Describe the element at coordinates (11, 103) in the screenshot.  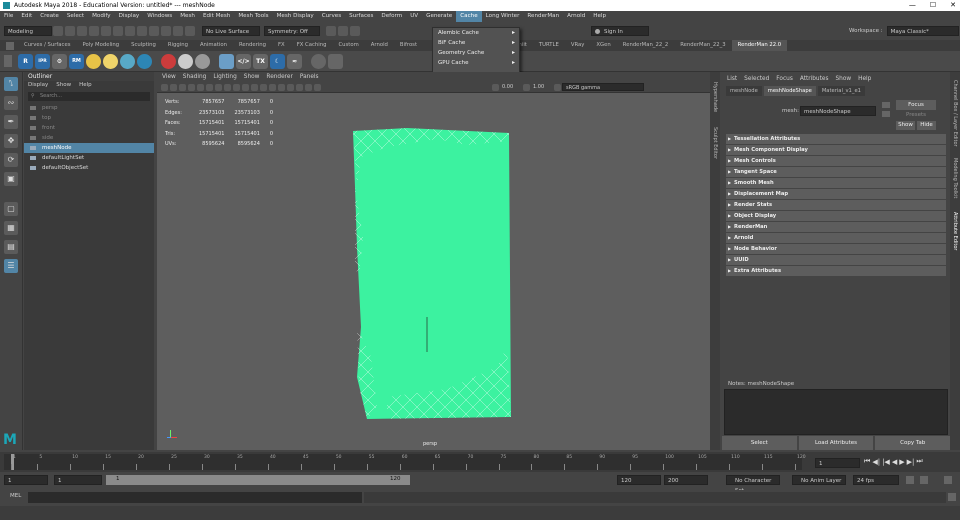
I see `lasso-tool-icon: ∾` at that location.